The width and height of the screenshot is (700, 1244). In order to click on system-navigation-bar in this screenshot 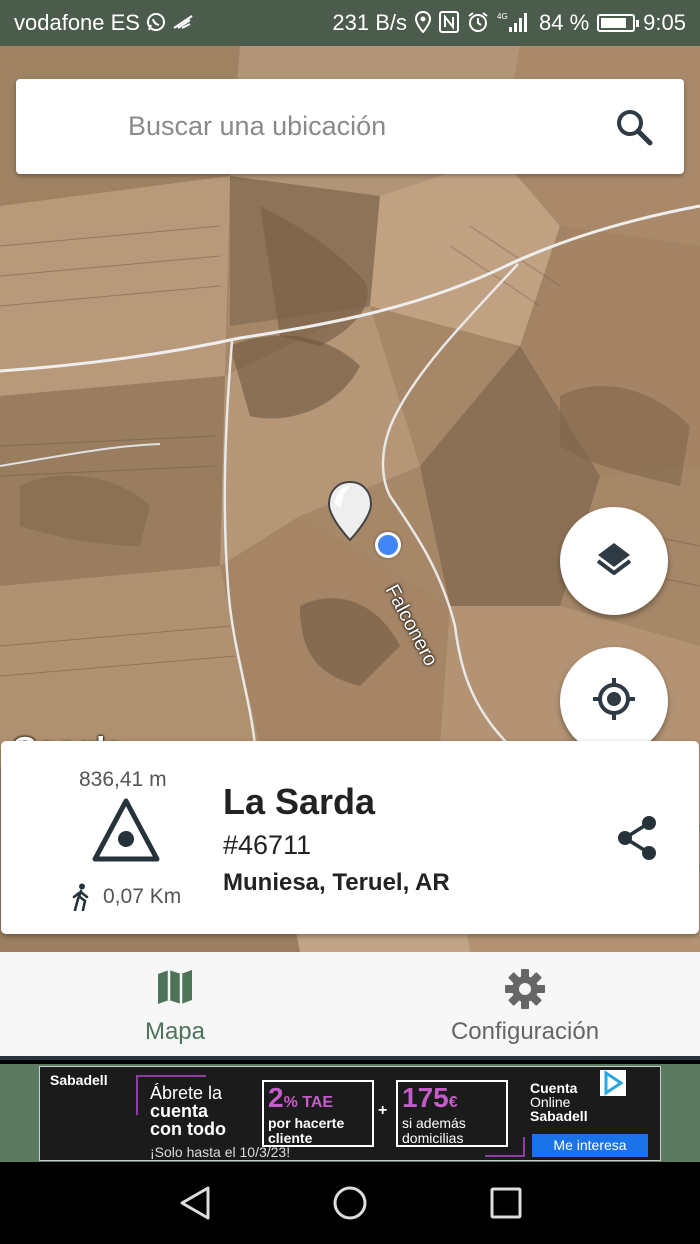, I will do `click(350, 1203)`.